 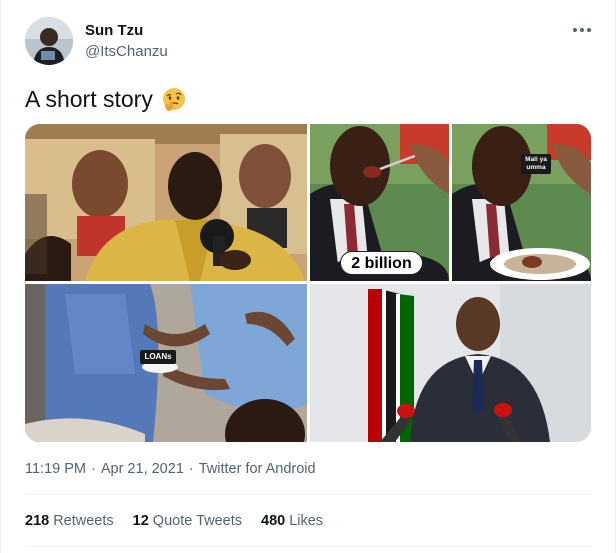 I want to click on media-panel-rally, so click(x=166, y=202).